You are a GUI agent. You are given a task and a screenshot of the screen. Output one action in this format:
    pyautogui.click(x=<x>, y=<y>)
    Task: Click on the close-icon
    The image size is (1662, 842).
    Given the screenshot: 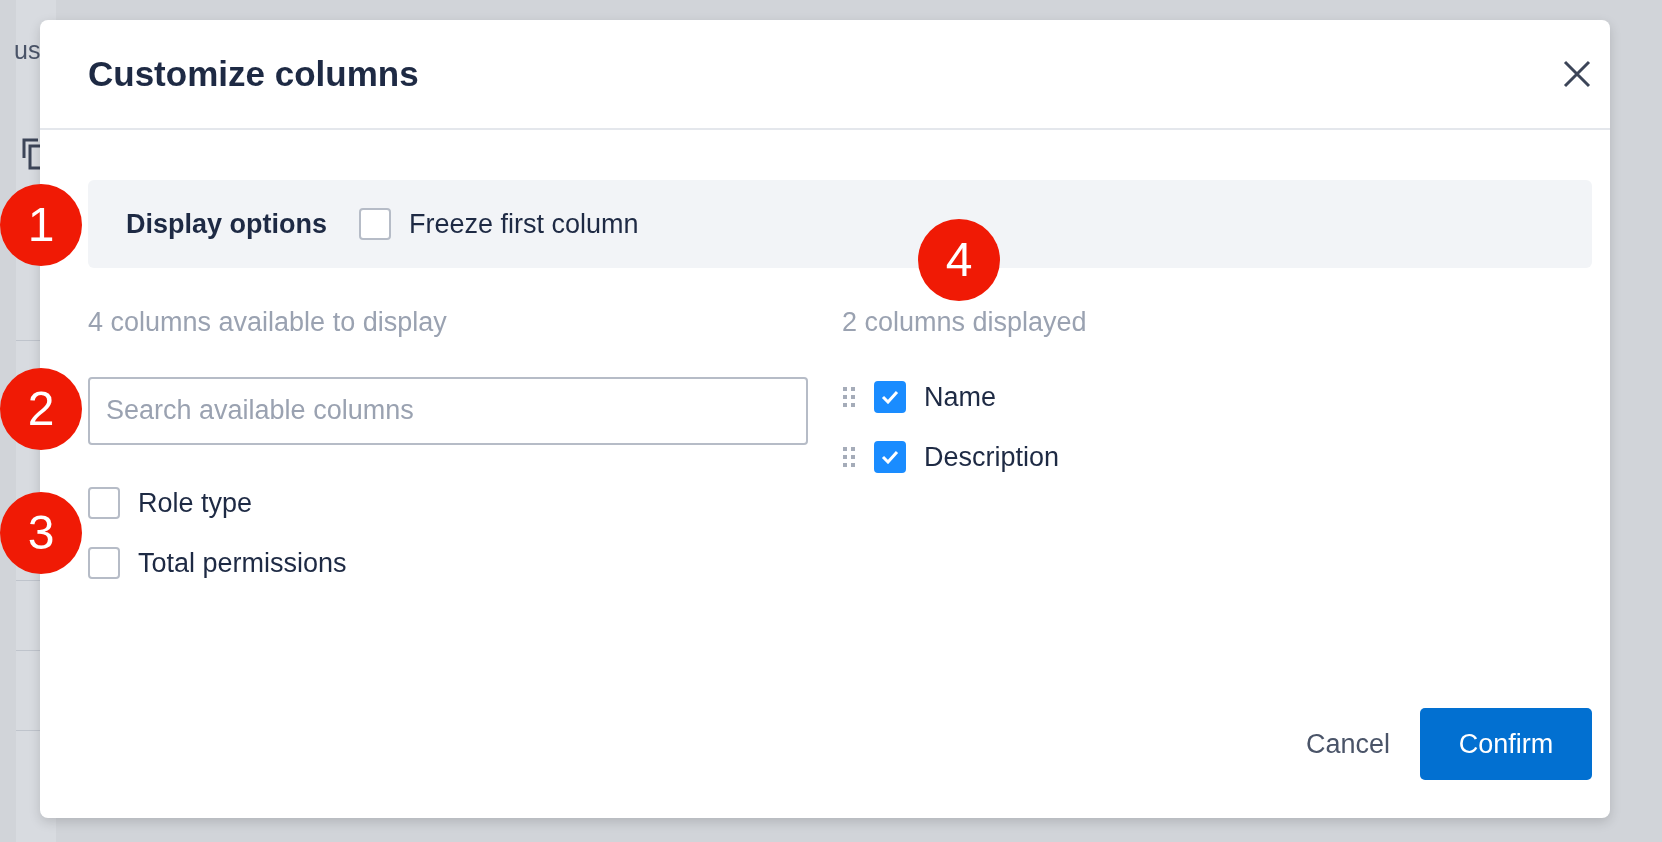 What is the action you would take?
    pyautogui.click(x=1577, y=74)
    